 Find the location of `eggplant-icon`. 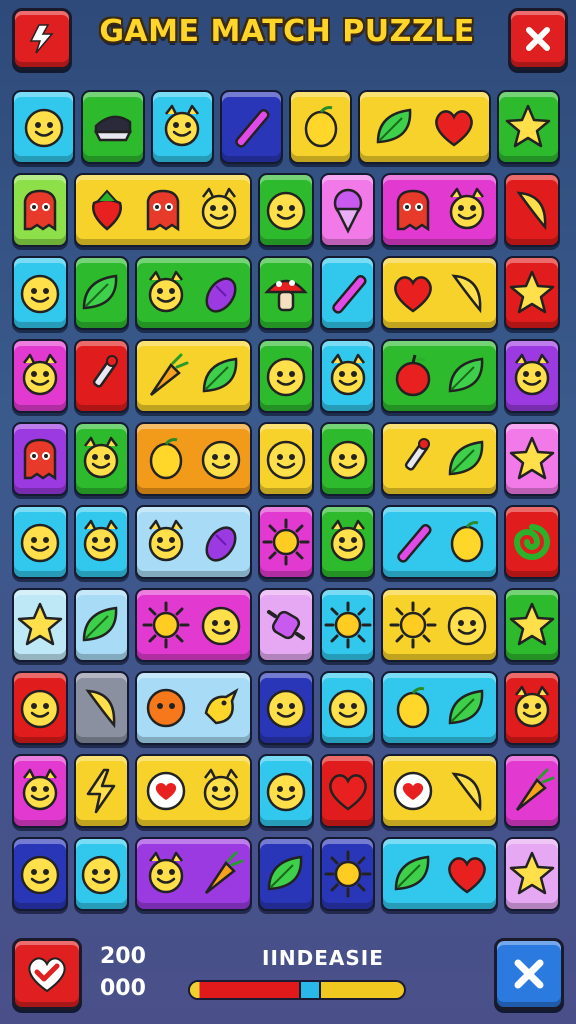

eggplant-icon is located at coordinates (221, 544).